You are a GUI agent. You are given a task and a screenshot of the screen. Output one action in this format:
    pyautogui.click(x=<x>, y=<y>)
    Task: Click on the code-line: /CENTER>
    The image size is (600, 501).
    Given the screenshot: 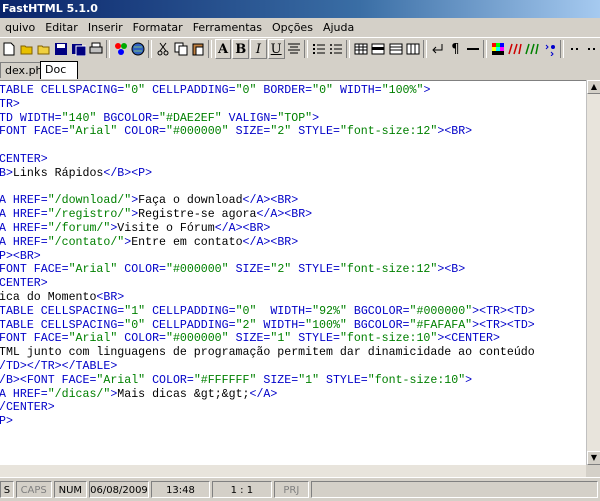 What is the action you would take?
    pyautogui.click(x=293, y=408)
    